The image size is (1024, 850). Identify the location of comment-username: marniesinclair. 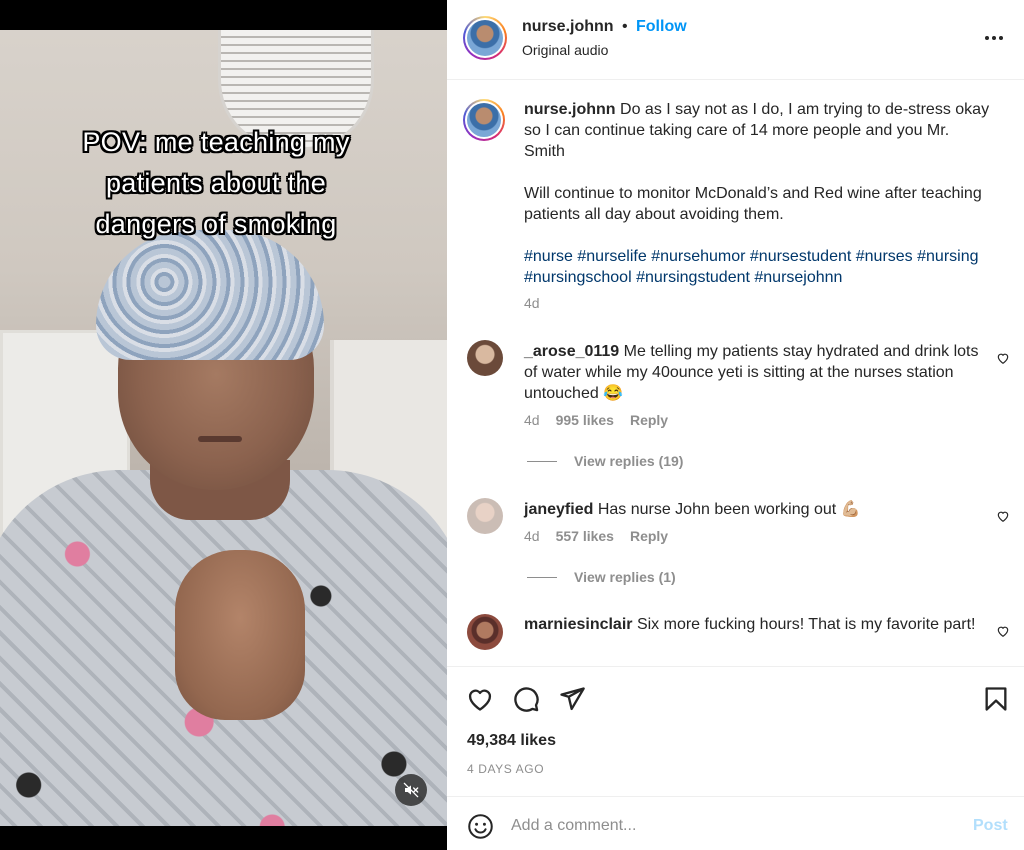
(578, 624).